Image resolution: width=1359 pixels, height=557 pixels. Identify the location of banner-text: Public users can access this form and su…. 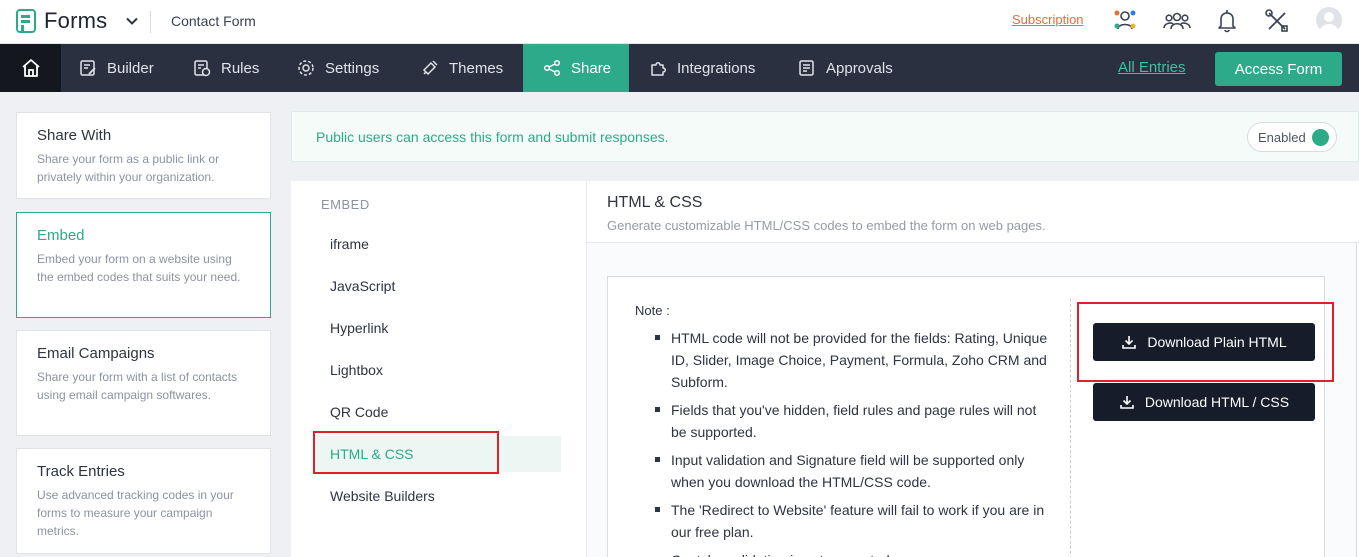
(492, 137).